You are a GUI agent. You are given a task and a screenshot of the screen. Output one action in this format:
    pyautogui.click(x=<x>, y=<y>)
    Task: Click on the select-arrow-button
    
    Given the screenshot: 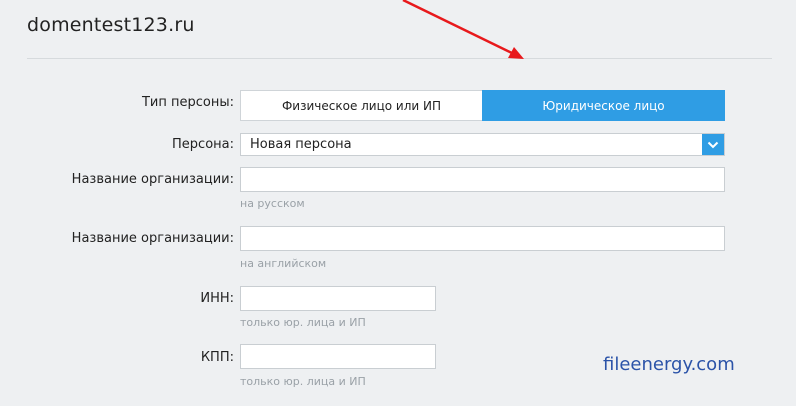 What is the action you would take?
    pyautogui.click(x=713, y=144)
    